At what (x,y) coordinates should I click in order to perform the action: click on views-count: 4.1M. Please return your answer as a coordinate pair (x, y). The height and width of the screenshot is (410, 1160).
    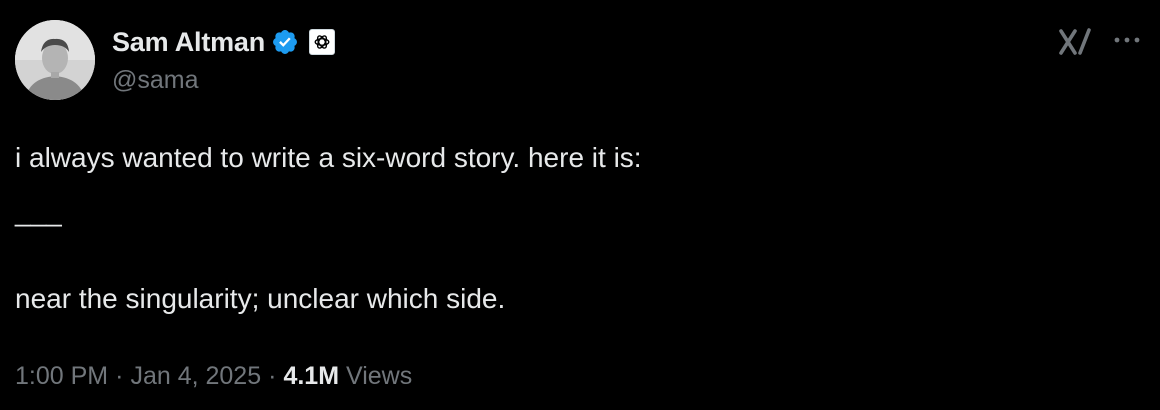
    Looking at the image, I should click on (311, 376).